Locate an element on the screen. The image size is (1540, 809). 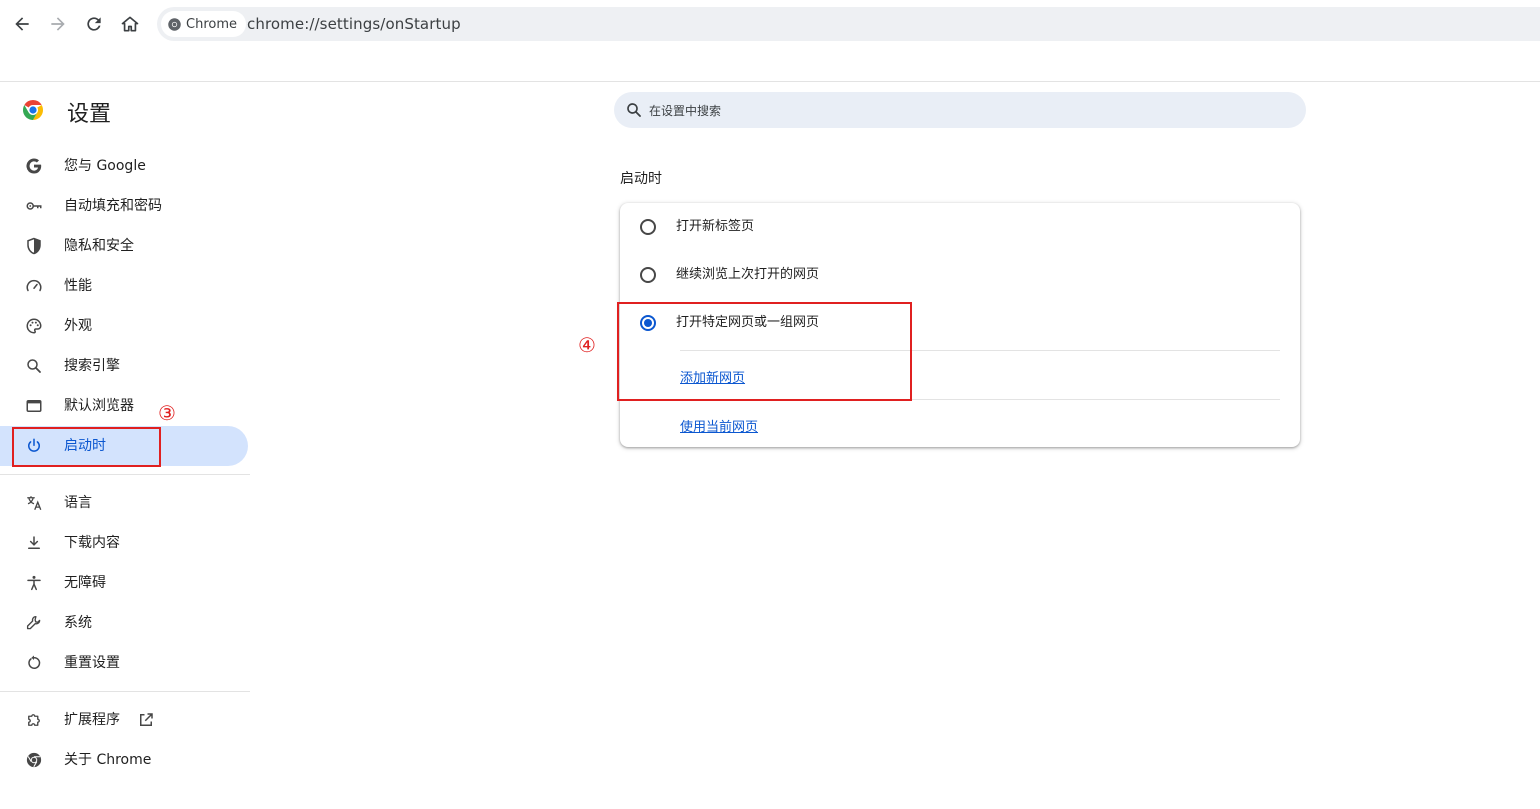
download-icon is located at coordinates (34, 543).